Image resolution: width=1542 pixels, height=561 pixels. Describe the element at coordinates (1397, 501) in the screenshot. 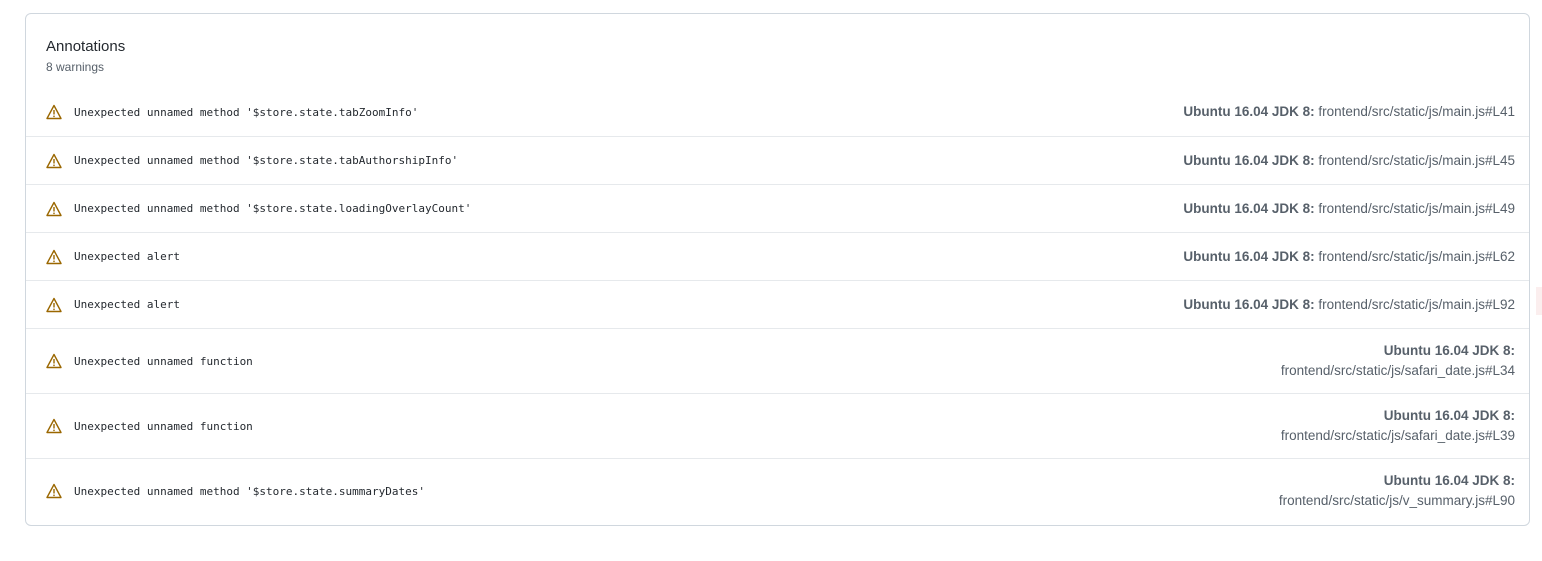

I see `annotation-path: frontend/src/static/js/v_summary.js#L90` at that location.